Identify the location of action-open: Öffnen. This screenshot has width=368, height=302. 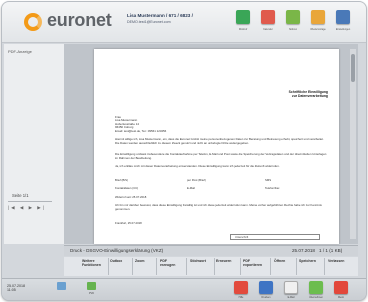
(284, 261).